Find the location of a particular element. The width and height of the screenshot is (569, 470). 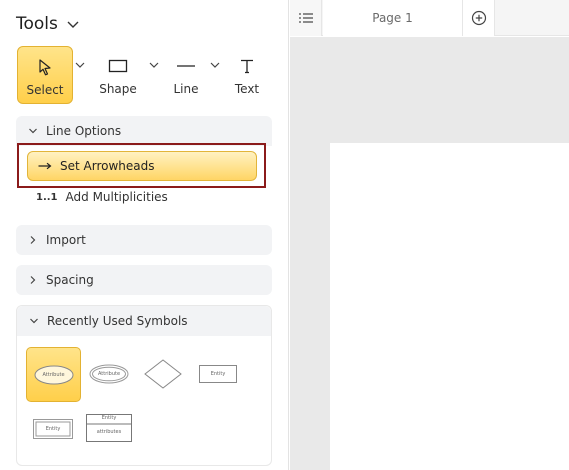

shape-tool-button: Shape is located at coordinates (118, 75).